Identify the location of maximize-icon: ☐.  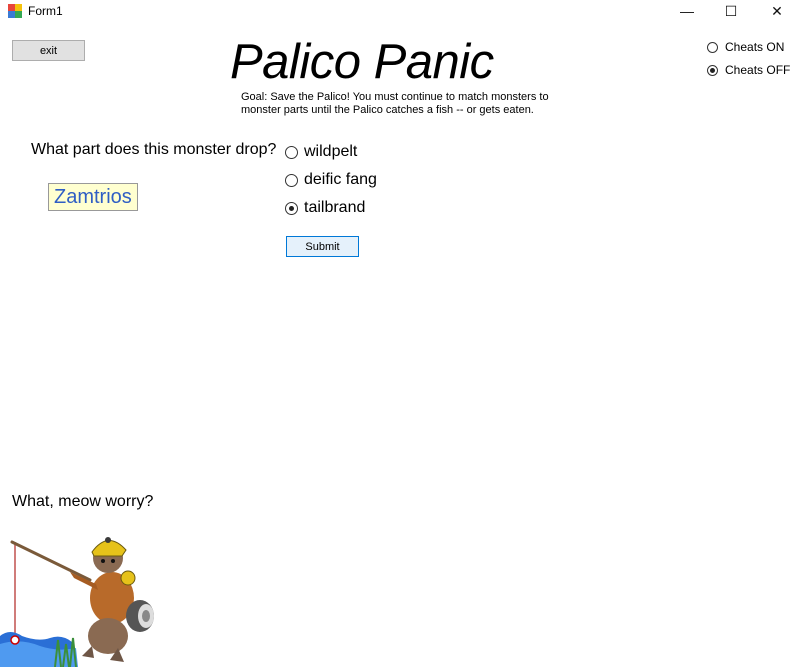
(731, 10).